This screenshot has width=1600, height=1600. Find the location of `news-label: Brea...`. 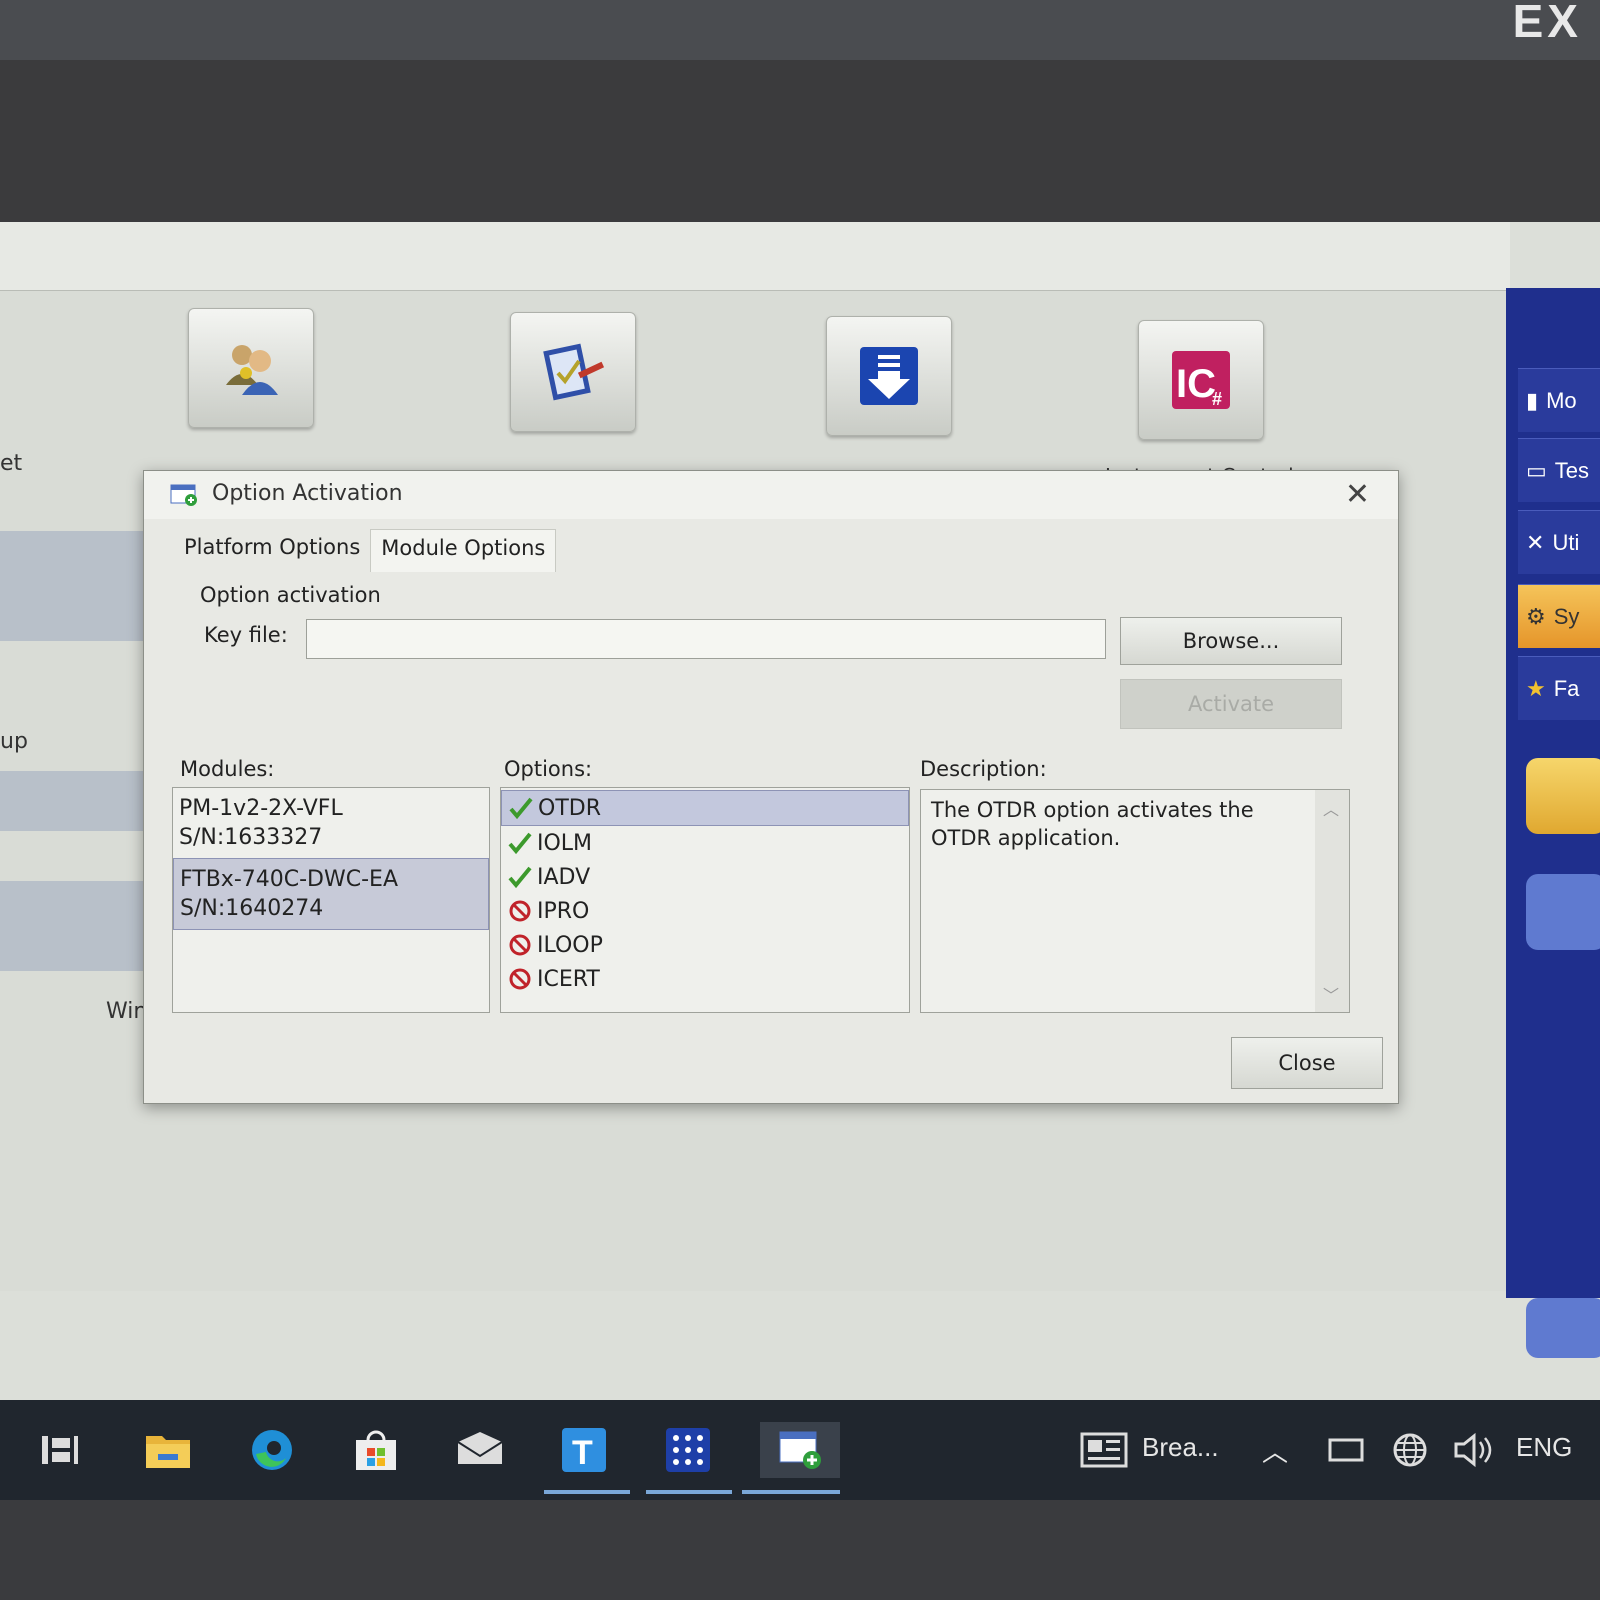

news-label: Brea... is located at coordinates (1180, 1447).